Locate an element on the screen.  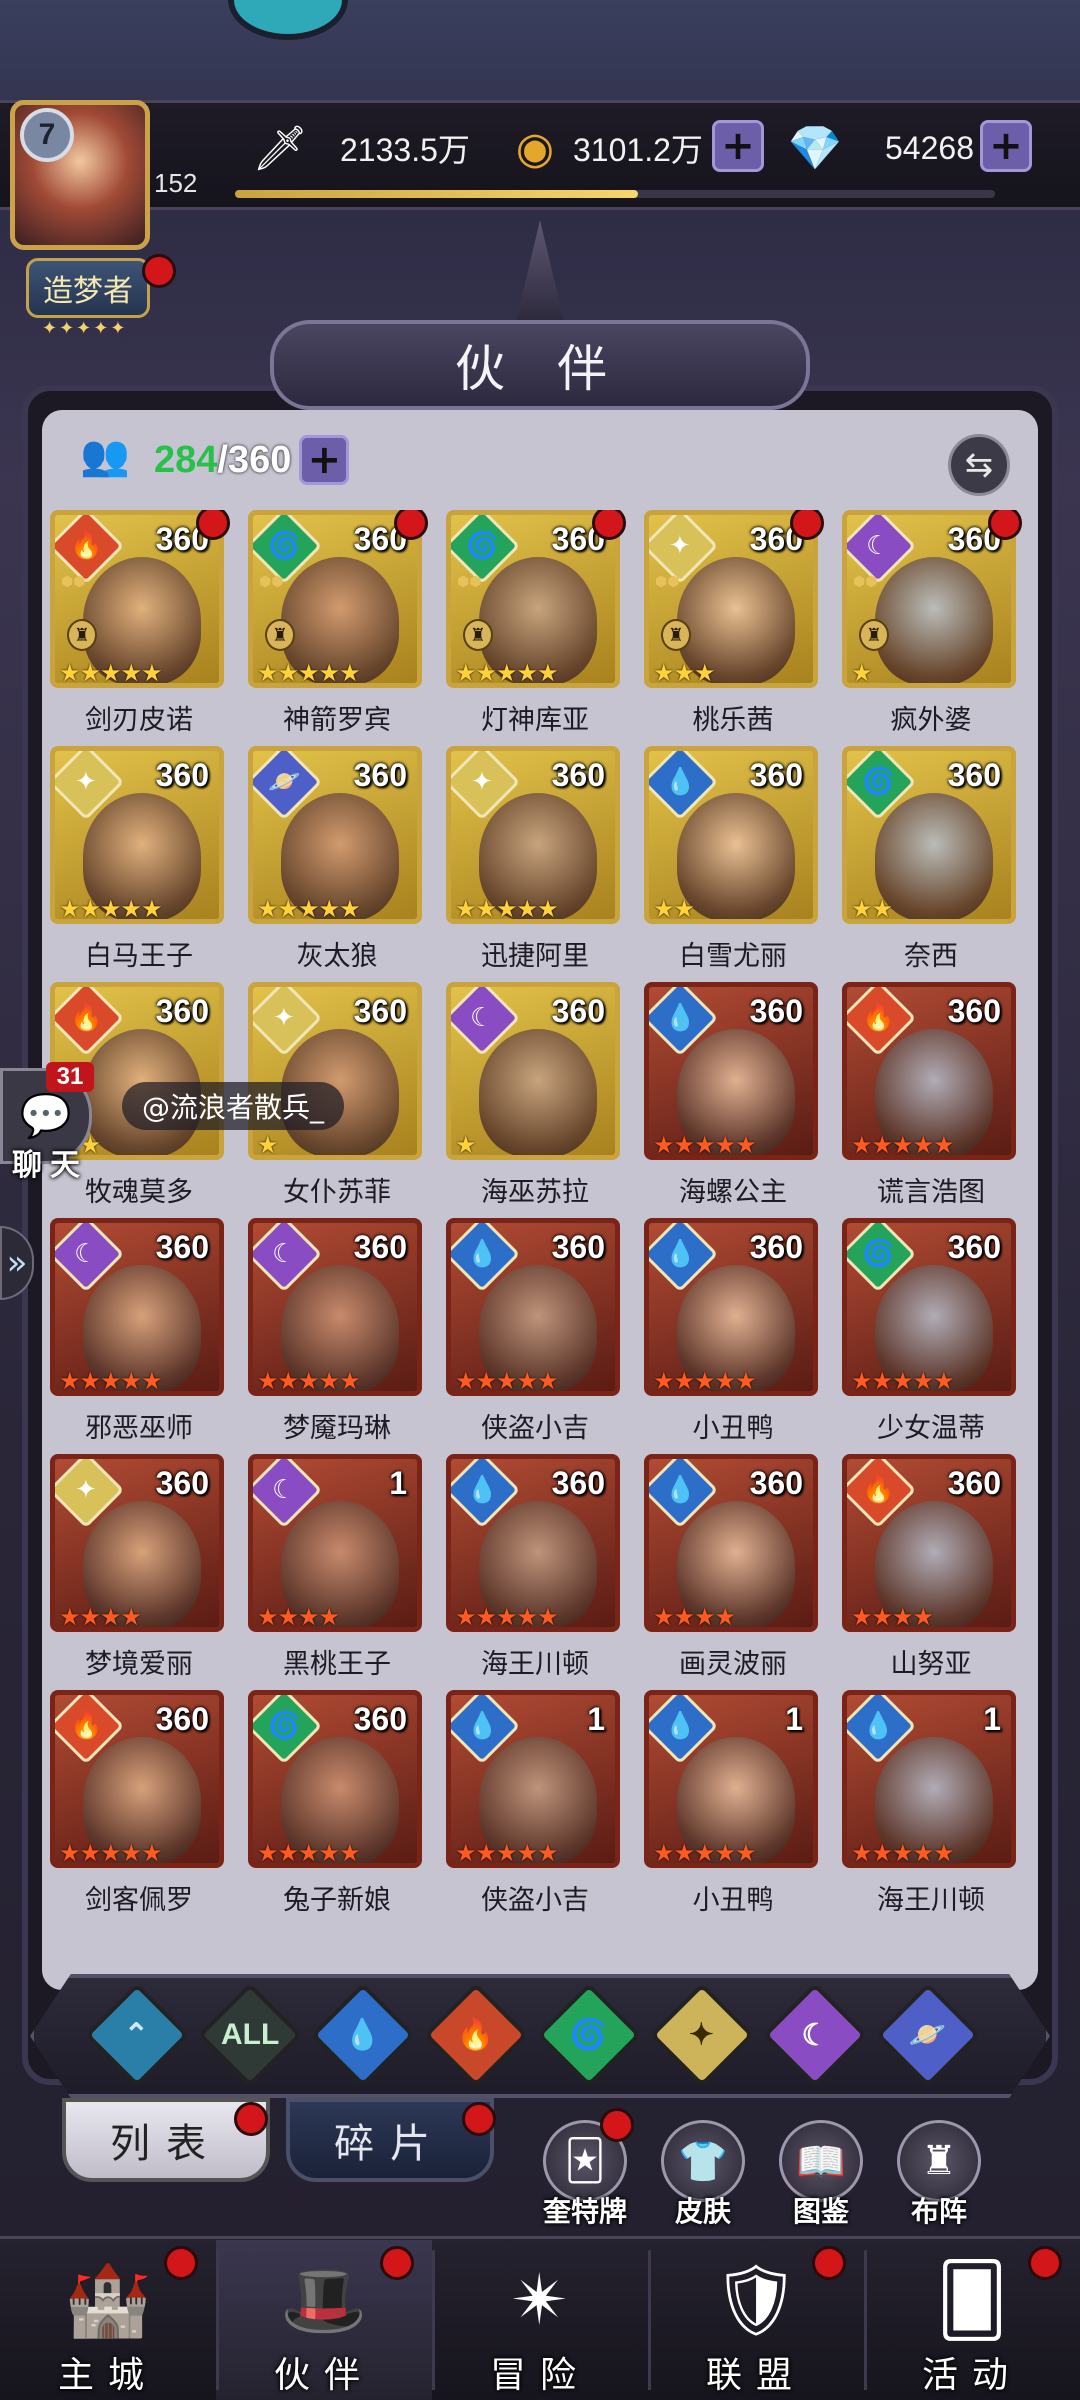
partner-name: 灯神库亚 is located at coordinates (535, 720).